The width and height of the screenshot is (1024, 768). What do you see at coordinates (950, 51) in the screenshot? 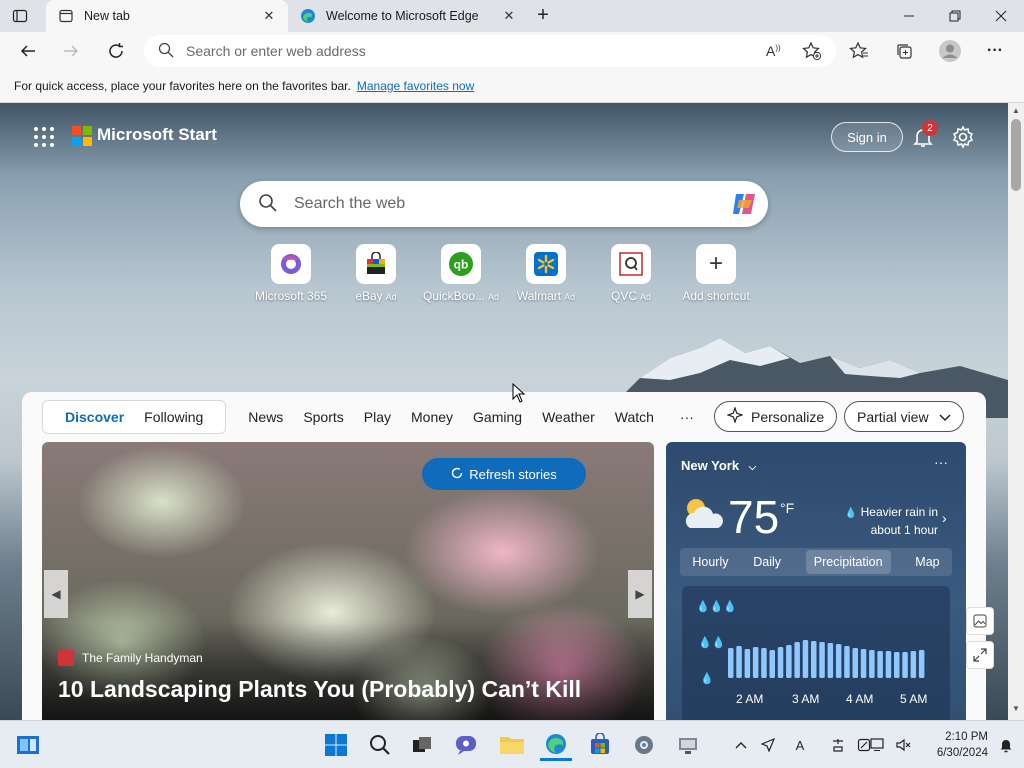
I see `profile-avatar` at bounding box center [950, 51].